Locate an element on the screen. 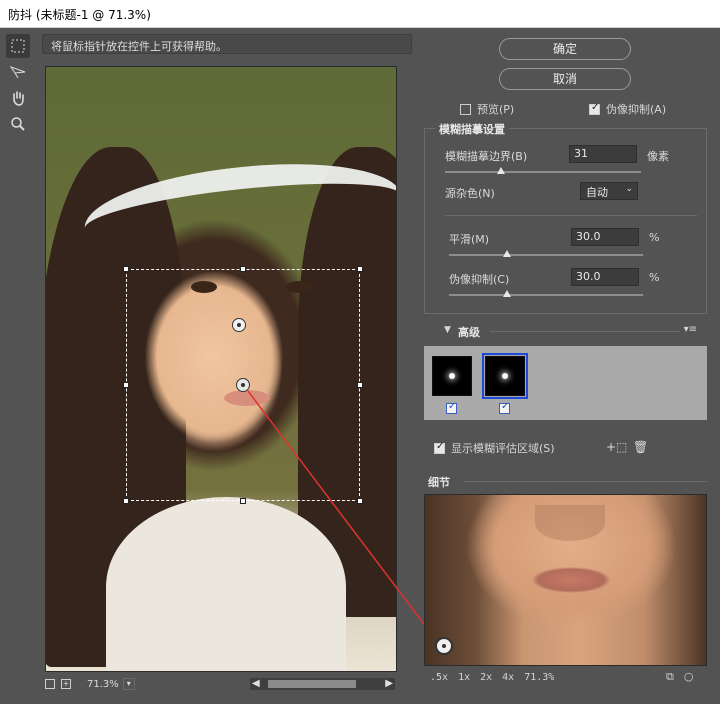 The height and width of the screenshot is (704, 720). detail-unlock-icon: ⧉ is located at coordinates (670, 677).